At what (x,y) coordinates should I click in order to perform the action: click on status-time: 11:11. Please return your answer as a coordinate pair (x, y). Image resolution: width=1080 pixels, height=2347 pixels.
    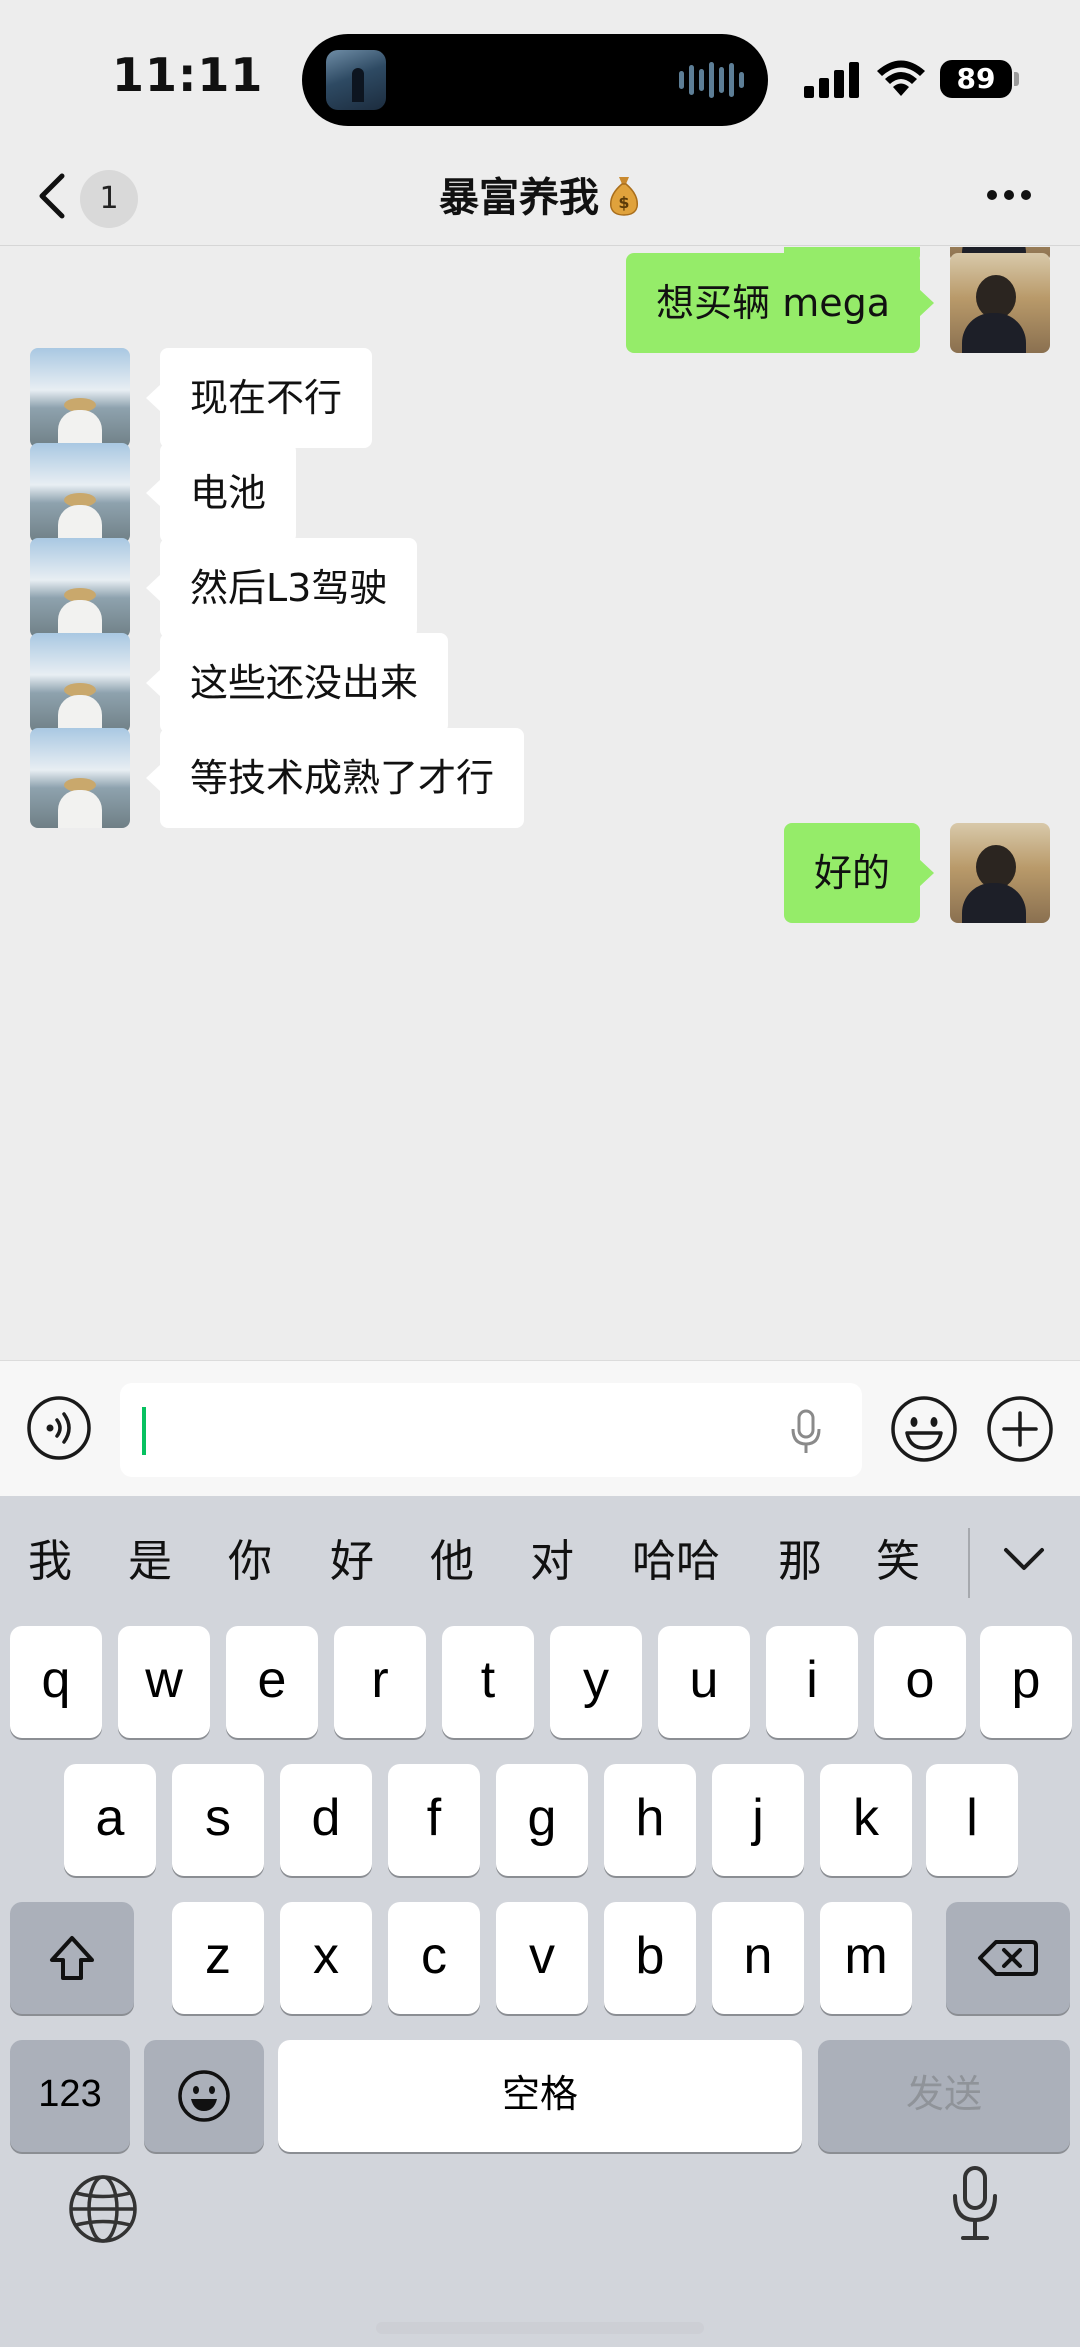
    Looking at the image, I should click on (188, 75).